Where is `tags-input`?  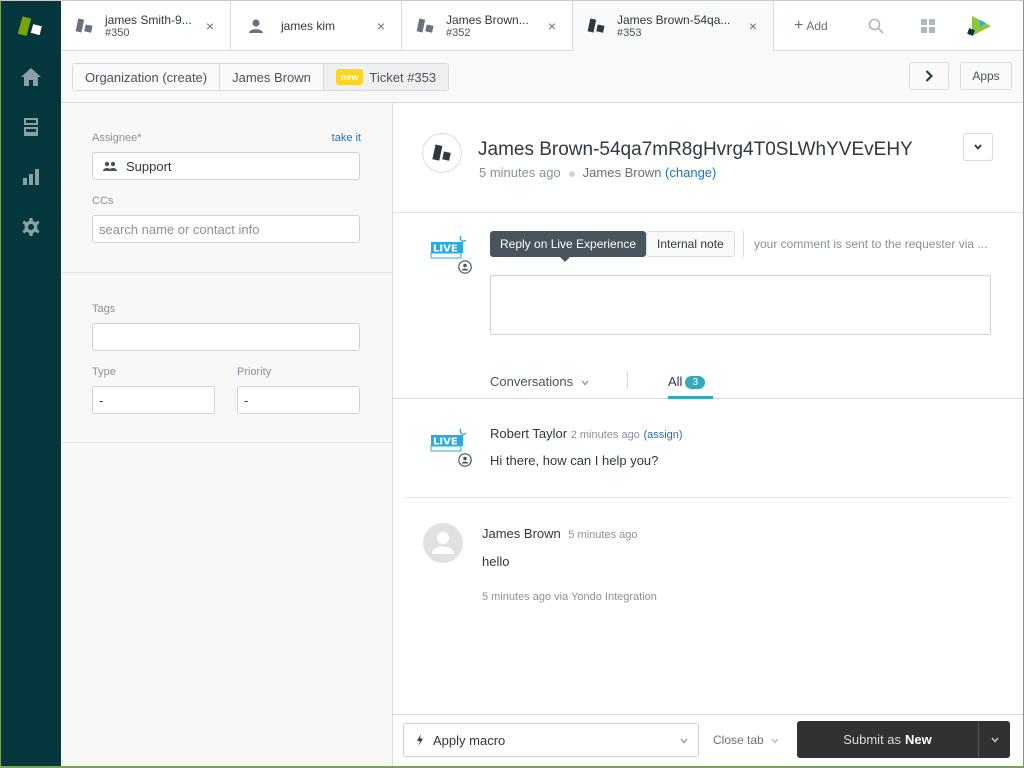 tags-input is located at coordinates (226, 337).